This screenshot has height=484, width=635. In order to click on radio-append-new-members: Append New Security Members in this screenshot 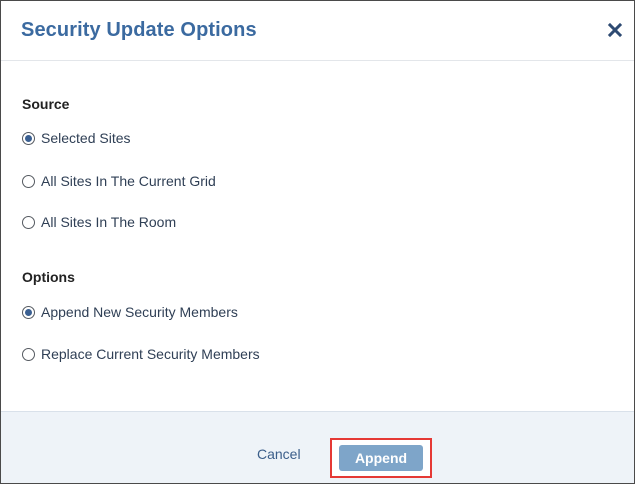, I will do `click(130, 312)`.